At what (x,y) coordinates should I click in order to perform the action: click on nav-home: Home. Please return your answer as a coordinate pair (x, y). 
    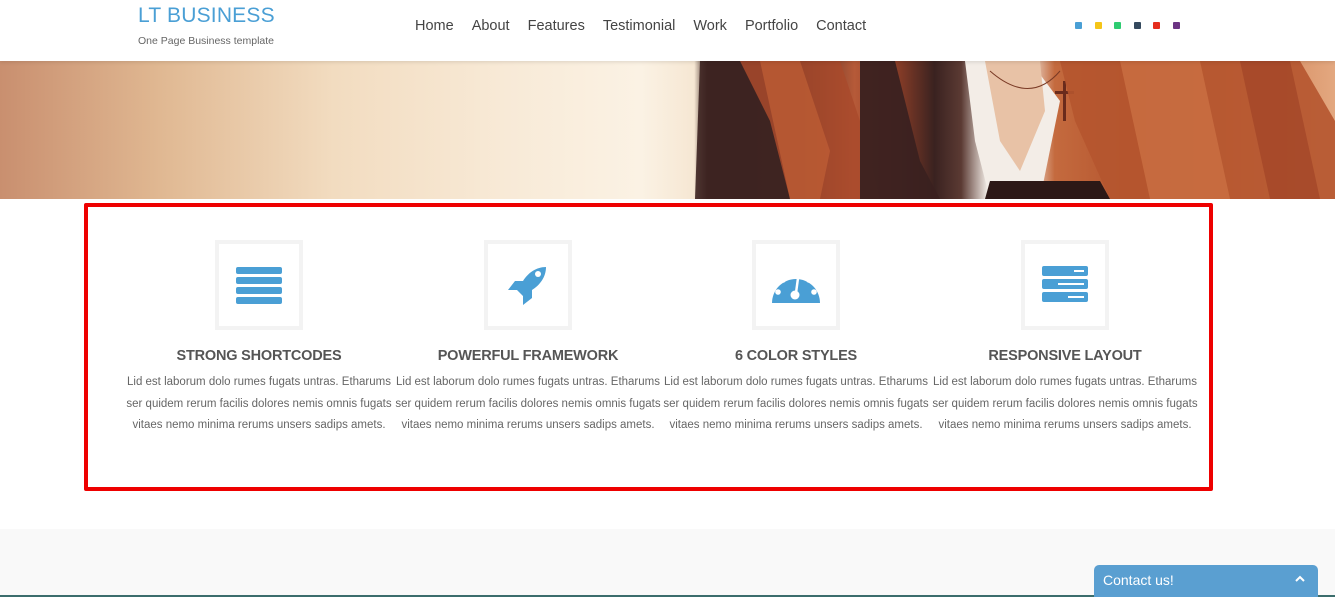
    Looking at the image, I should click on (434, 26).